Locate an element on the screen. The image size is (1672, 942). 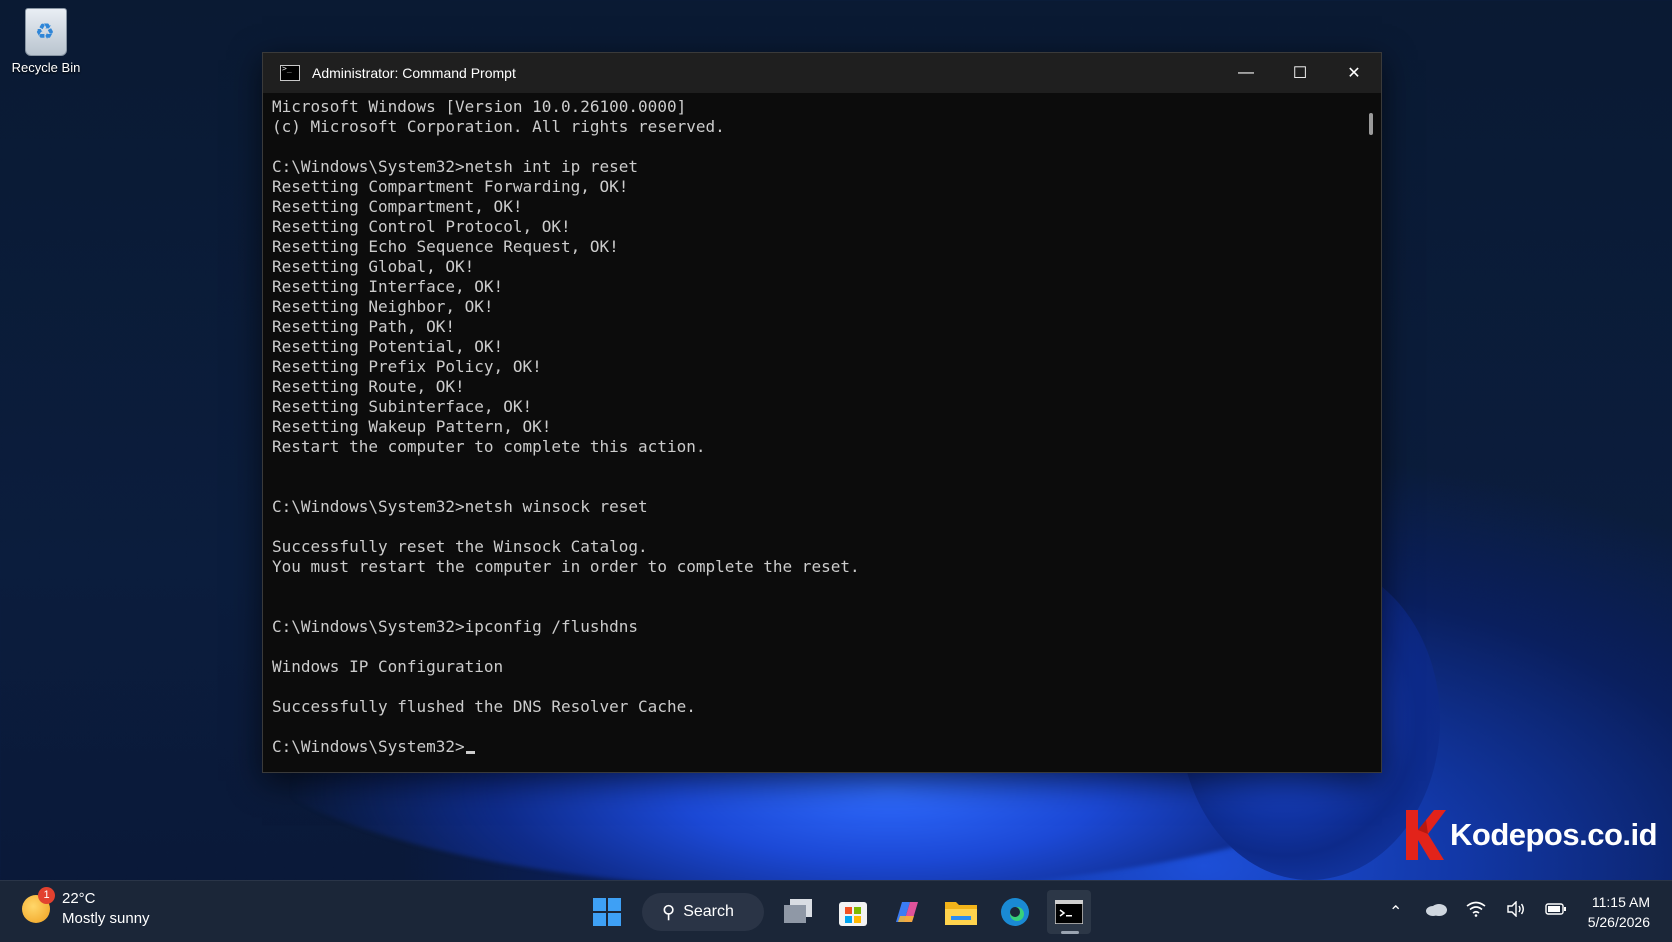
terminal-line: Resetting Echo Sequence Request, OK! is located at coordinates (445, 246).